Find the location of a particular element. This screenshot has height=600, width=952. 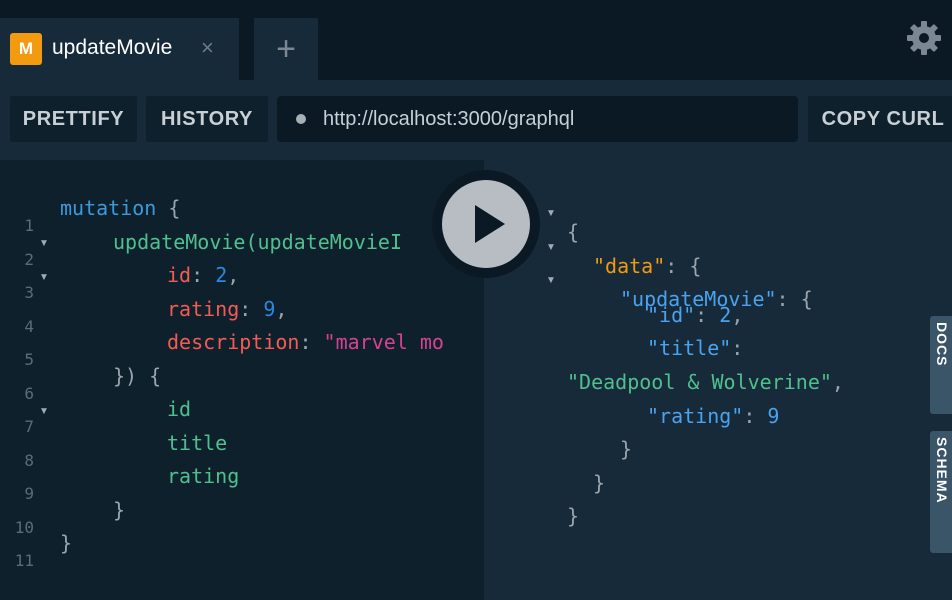

endpoint-url: http://localhost:3000/graphql is located at coordinates (448, 119).